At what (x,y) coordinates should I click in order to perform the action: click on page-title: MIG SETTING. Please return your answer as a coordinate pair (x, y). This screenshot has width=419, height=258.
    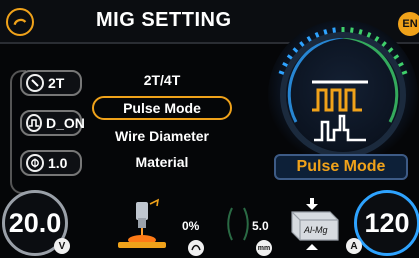
    Looking at the image, I should click on (164, 20).